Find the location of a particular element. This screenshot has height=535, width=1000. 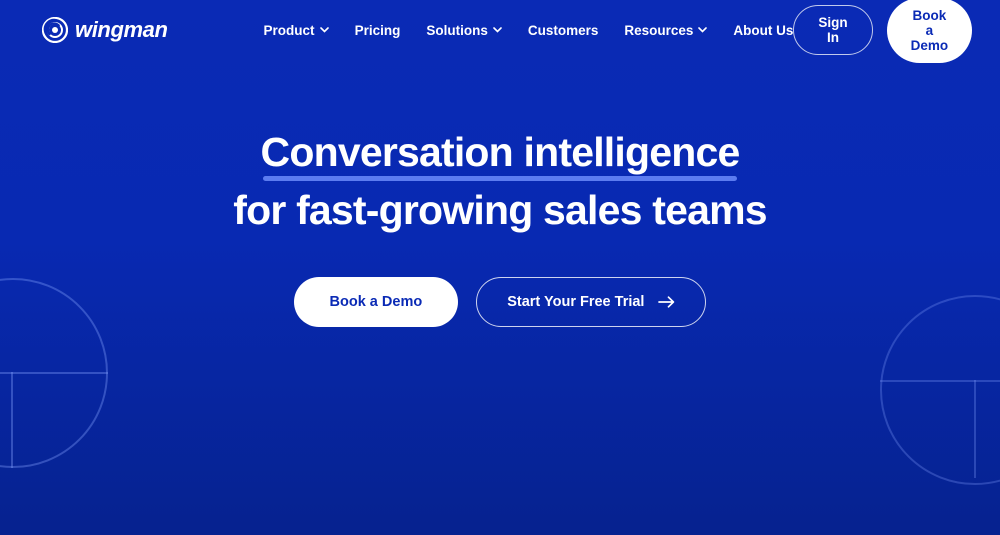

hero-title-line-2: for fast-growing sales teams is located at coordinates (500, 210).